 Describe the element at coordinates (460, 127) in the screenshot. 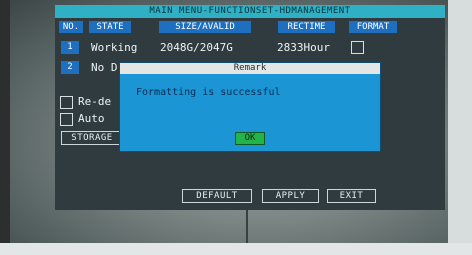

I see `monitor-bezel-right` at that location.